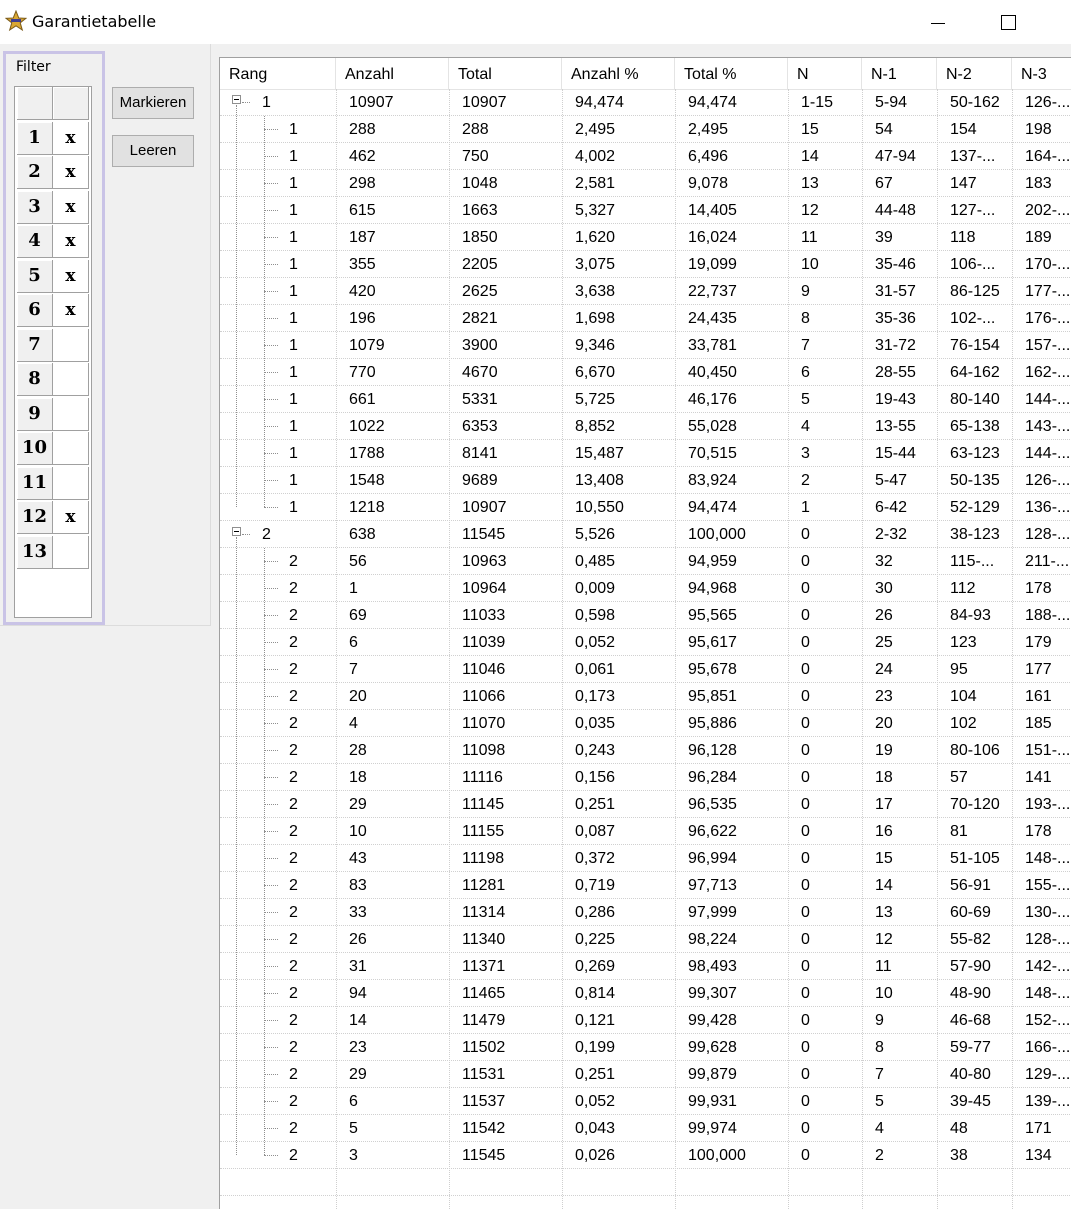 Image resolution: width=1071 pixels, height=1209 pixels. Describe the element at coordinates (35, 414) in the screenshot. I see `filter-number-cell: 9` at that location.